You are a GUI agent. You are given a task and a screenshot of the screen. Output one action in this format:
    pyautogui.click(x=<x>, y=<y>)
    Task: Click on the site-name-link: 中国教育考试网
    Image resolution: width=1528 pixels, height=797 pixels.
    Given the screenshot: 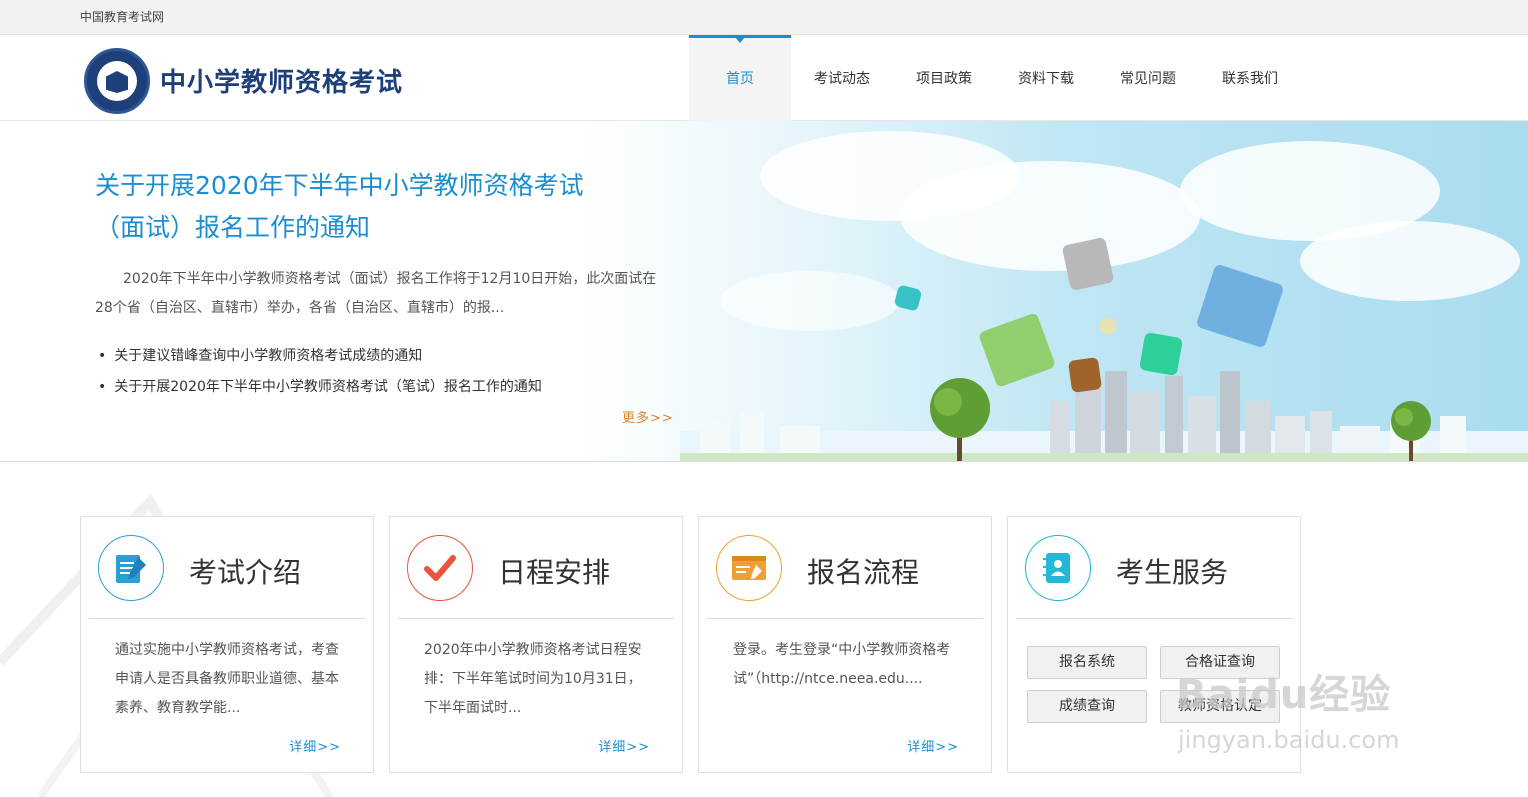 What is the action you would take?
    pyautogui.click(x=122, y=16)
    